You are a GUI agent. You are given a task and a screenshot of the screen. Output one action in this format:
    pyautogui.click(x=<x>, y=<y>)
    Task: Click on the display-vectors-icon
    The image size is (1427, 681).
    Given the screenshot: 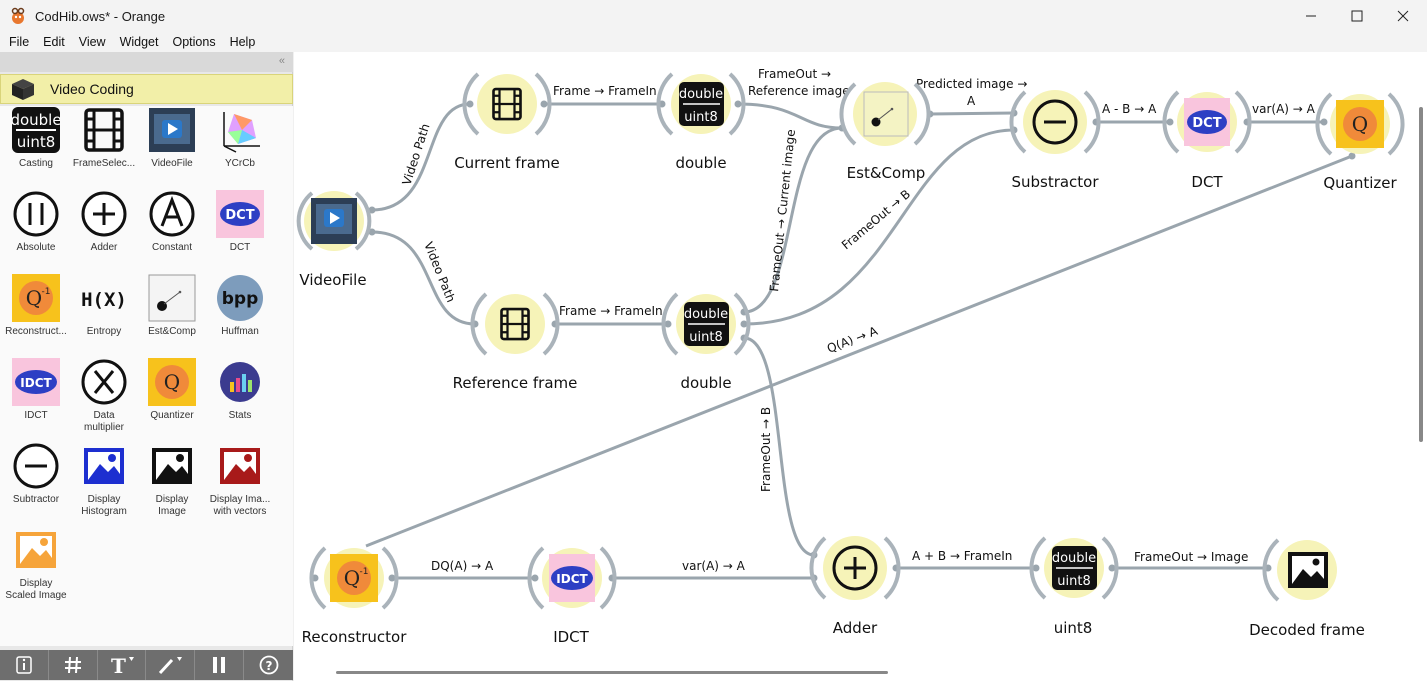 What is the action you would take?
    pyautogui.click(x=240, y=466)
    